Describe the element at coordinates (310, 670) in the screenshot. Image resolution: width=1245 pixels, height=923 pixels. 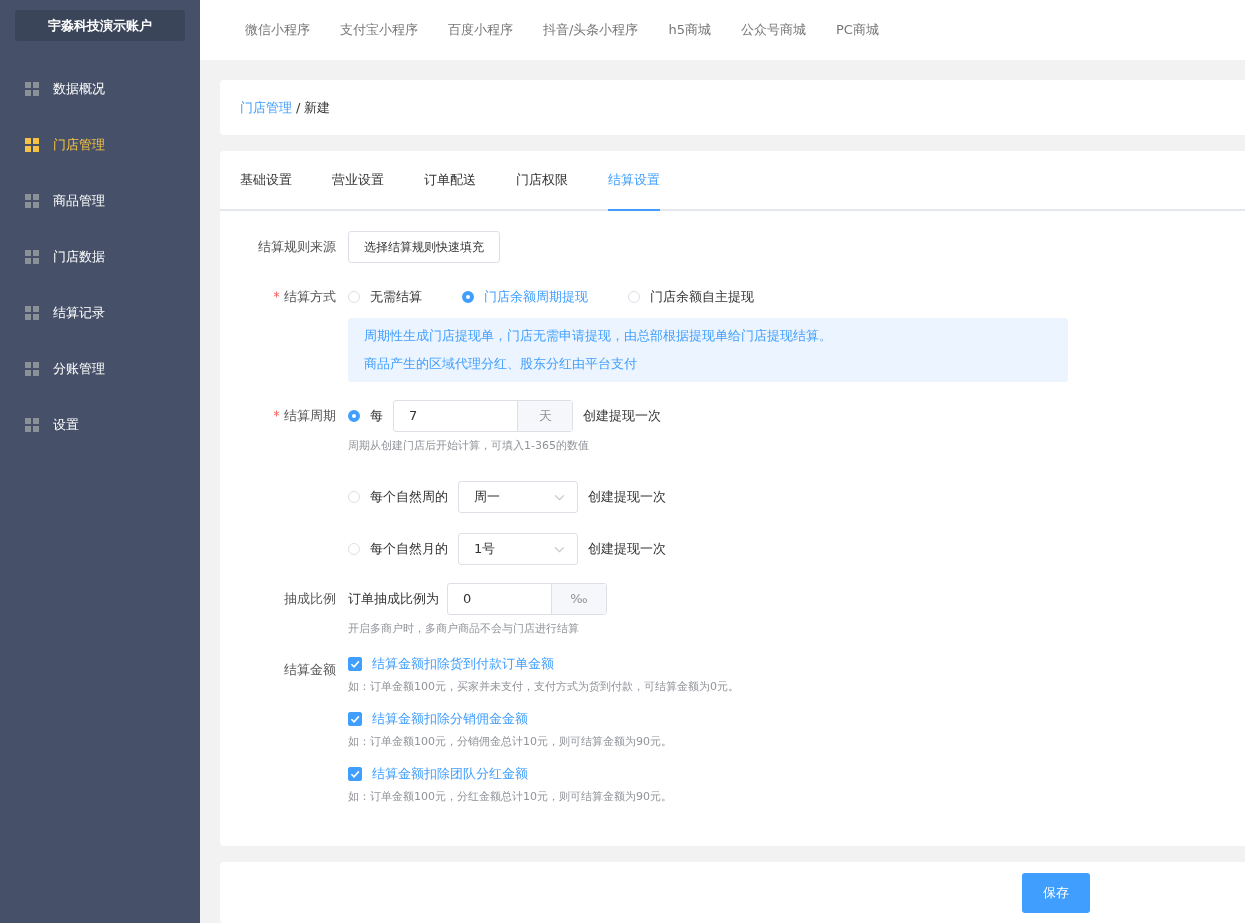
I see `field-label: 结算金额` at that location.